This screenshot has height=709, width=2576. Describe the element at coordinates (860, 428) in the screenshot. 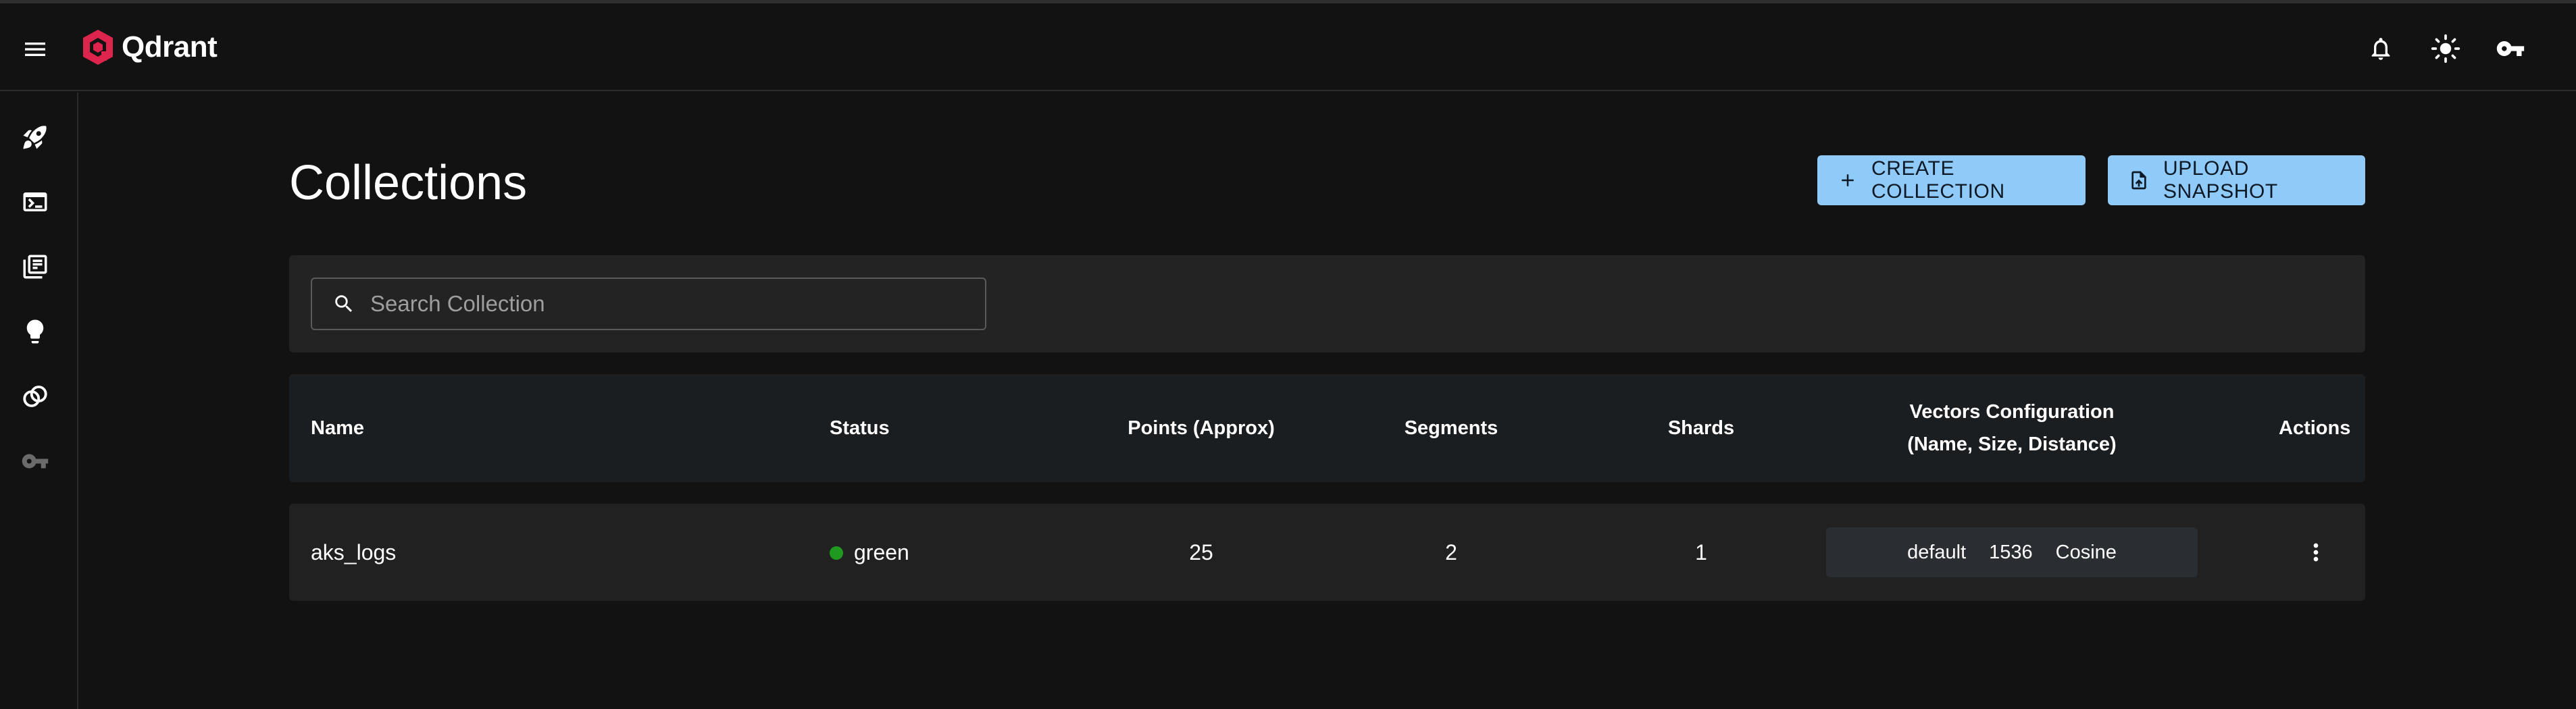

I see `column-header-status: Status` at that location.